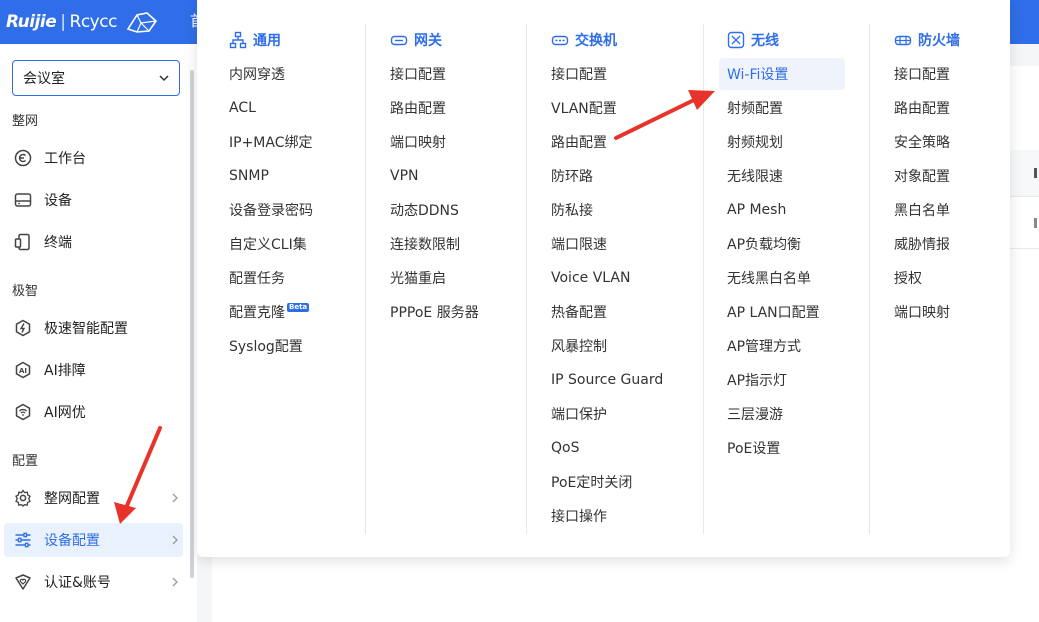 Image resolution: width=1039 pixels, height=622 pixels. Describe the element at coordinates (292, 210) in the screenshot. I see `menu-item-device-login-password: 设备登录密码` at that location.